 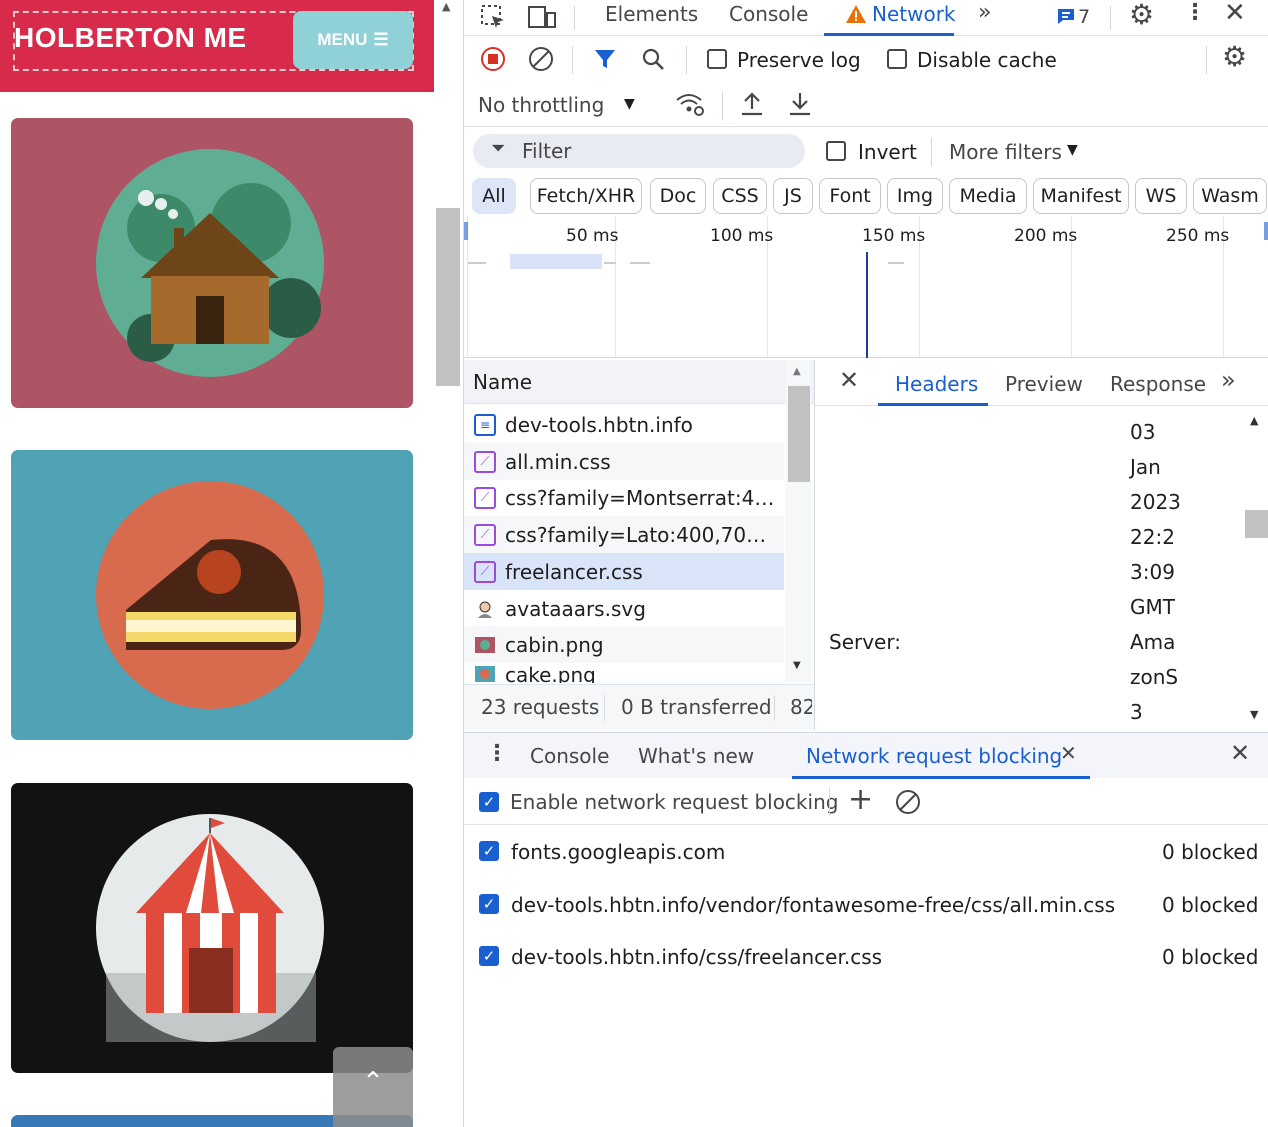 What do you see at coordinates (984, 12) in the screenshot?
I see `more-tabs-chevron-icon: »` at bounding box center [984, 12].